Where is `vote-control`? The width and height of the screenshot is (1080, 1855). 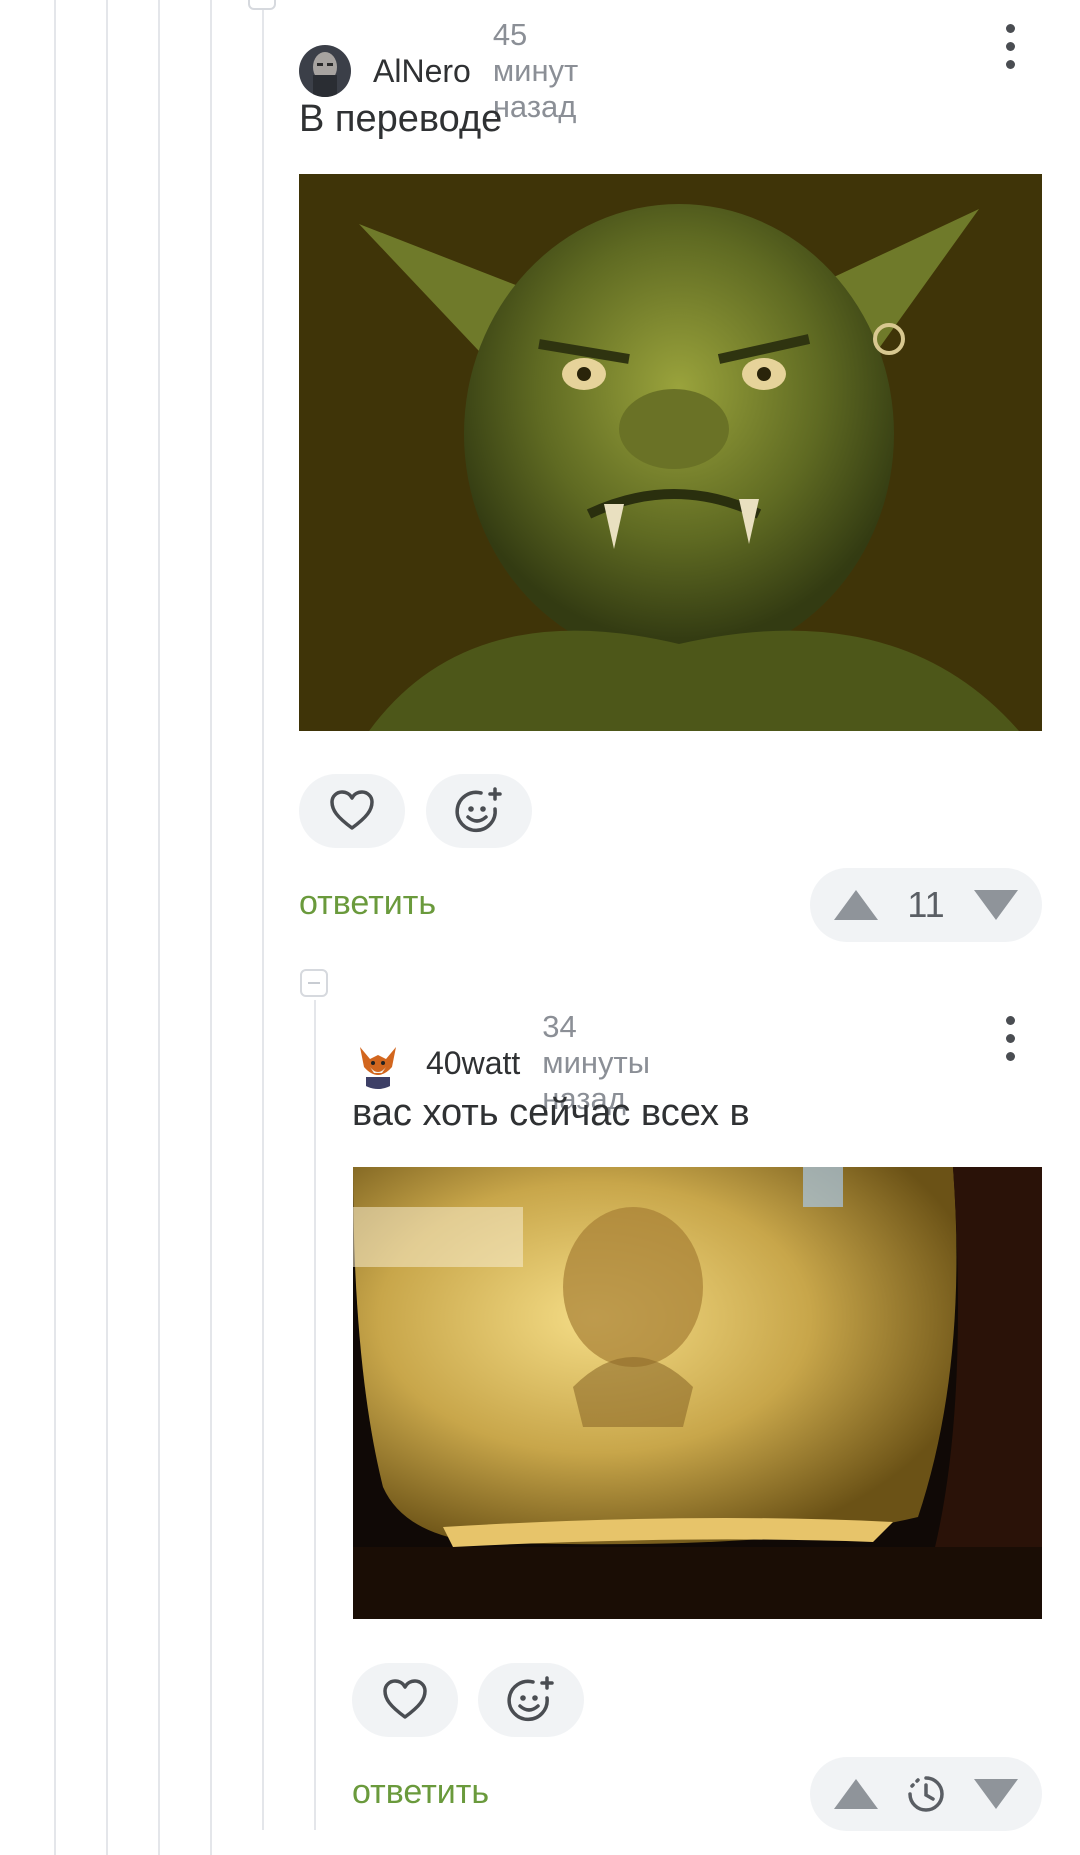
vote-control is located at coordinates (926, 1794).